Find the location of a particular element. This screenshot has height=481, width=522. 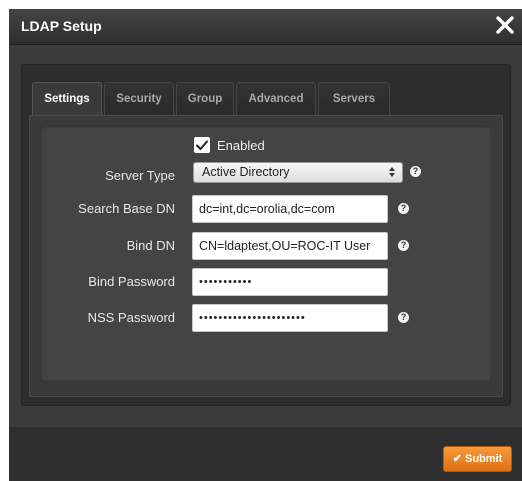

server-type-value: Active Directory is located at coordinates (246, 172).